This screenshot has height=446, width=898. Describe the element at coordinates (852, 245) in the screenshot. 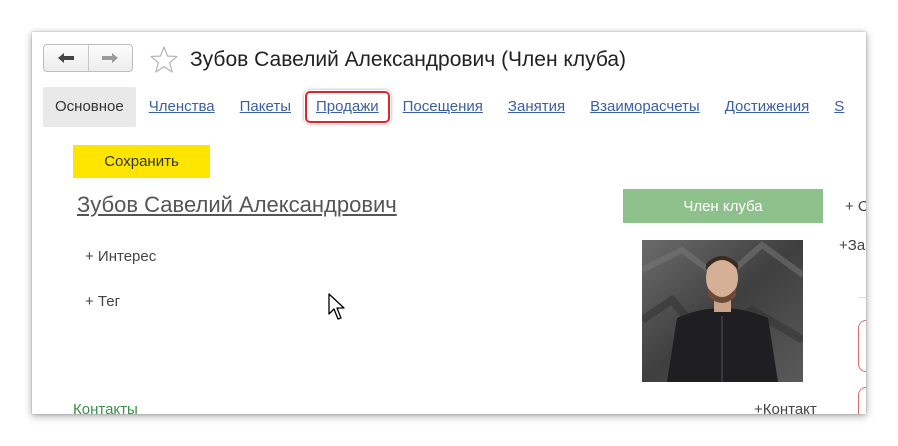

I see `right-add-link-2: +За` at that location.